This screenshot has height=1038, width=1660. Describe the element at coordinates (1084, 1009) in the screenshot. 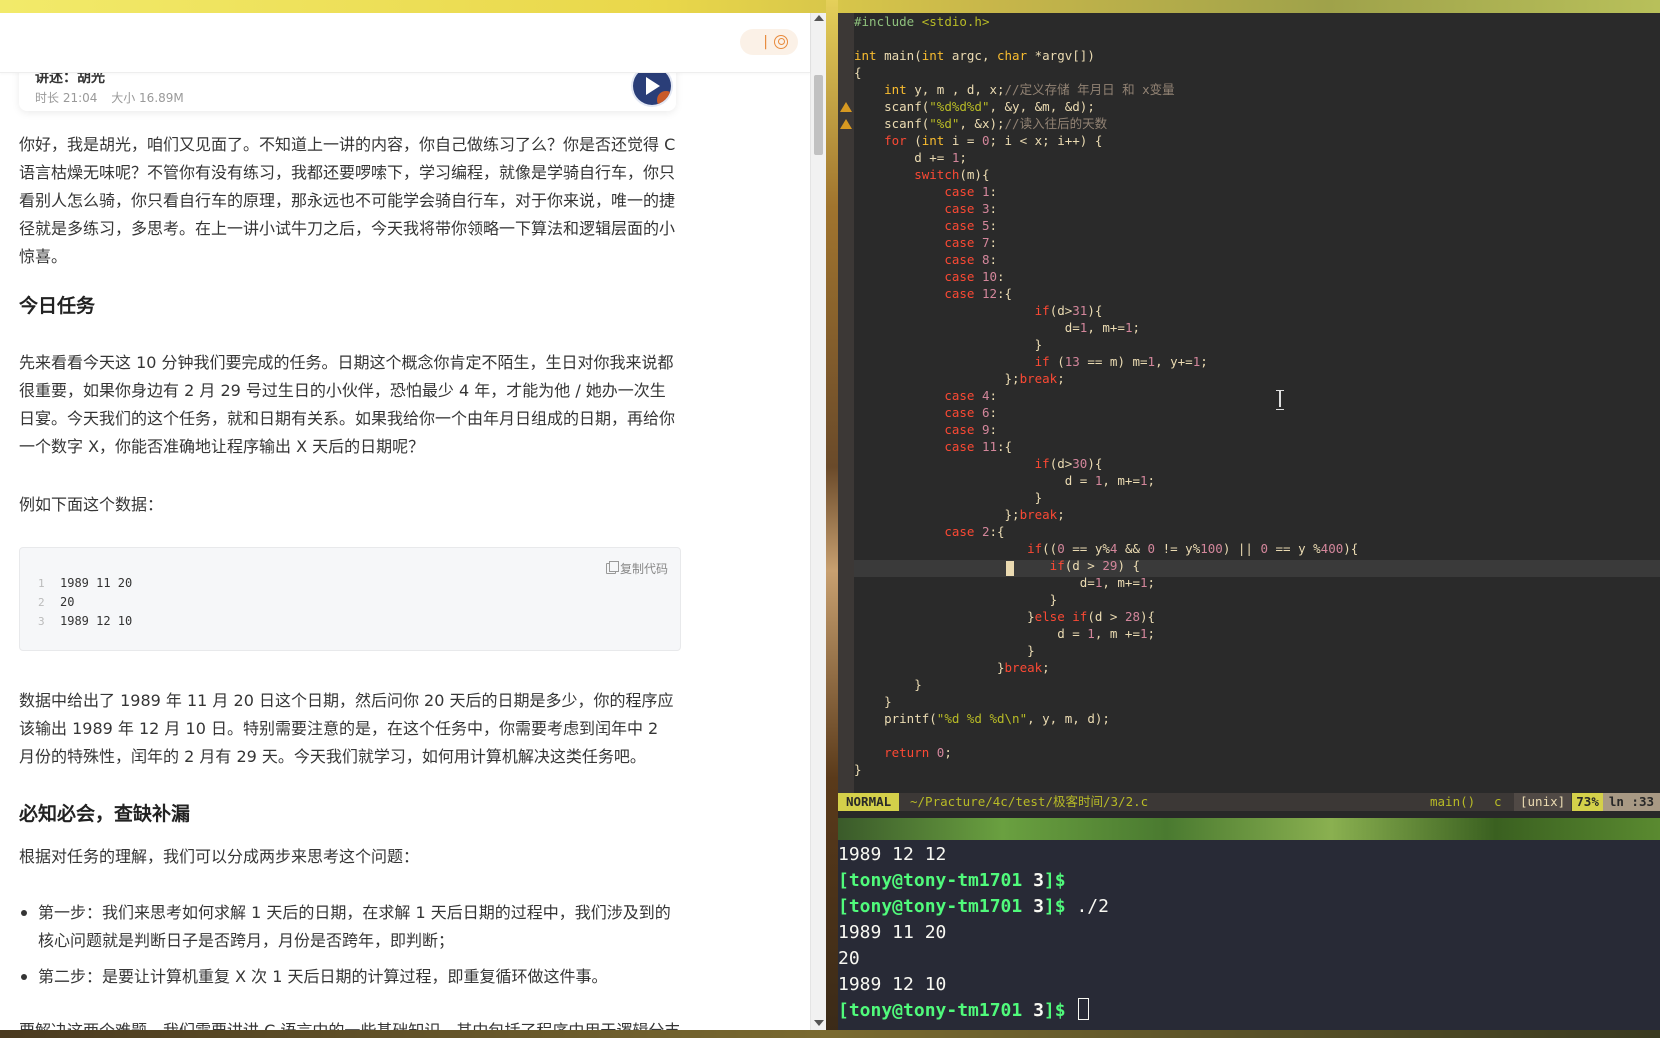

I see `terminal-cursor` at that location.